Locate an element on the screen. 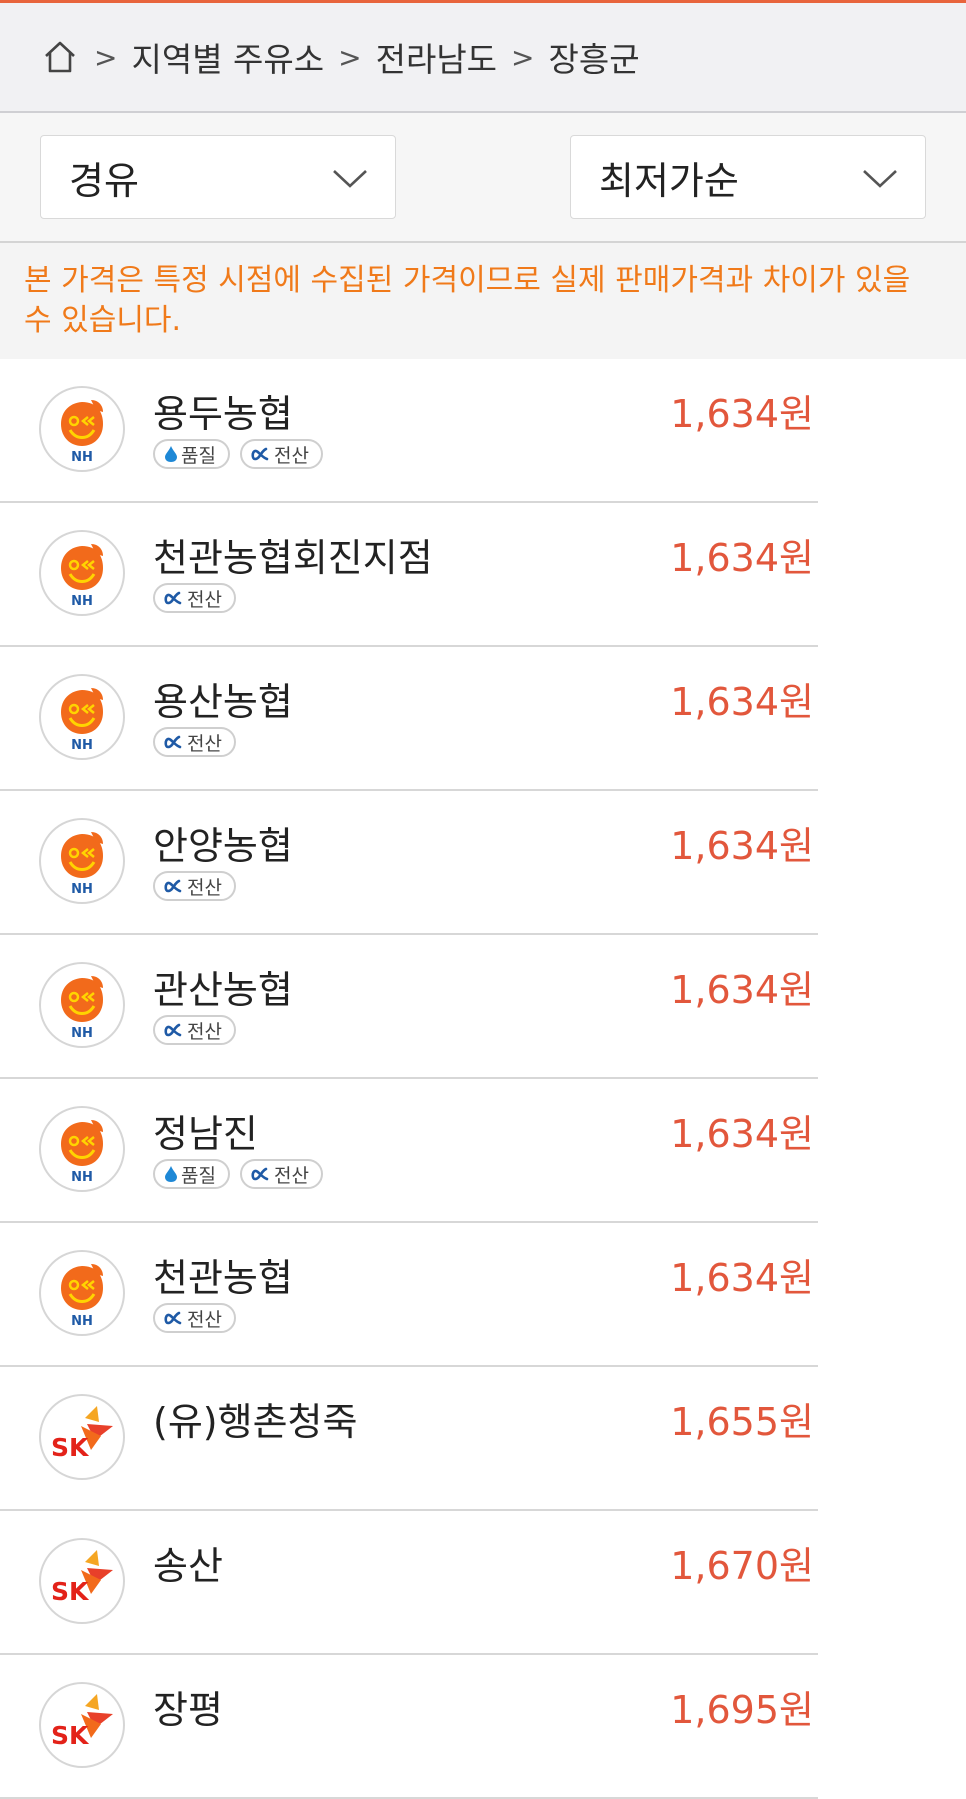  station-name: 안양농협 is located at coordinates (223, 846).